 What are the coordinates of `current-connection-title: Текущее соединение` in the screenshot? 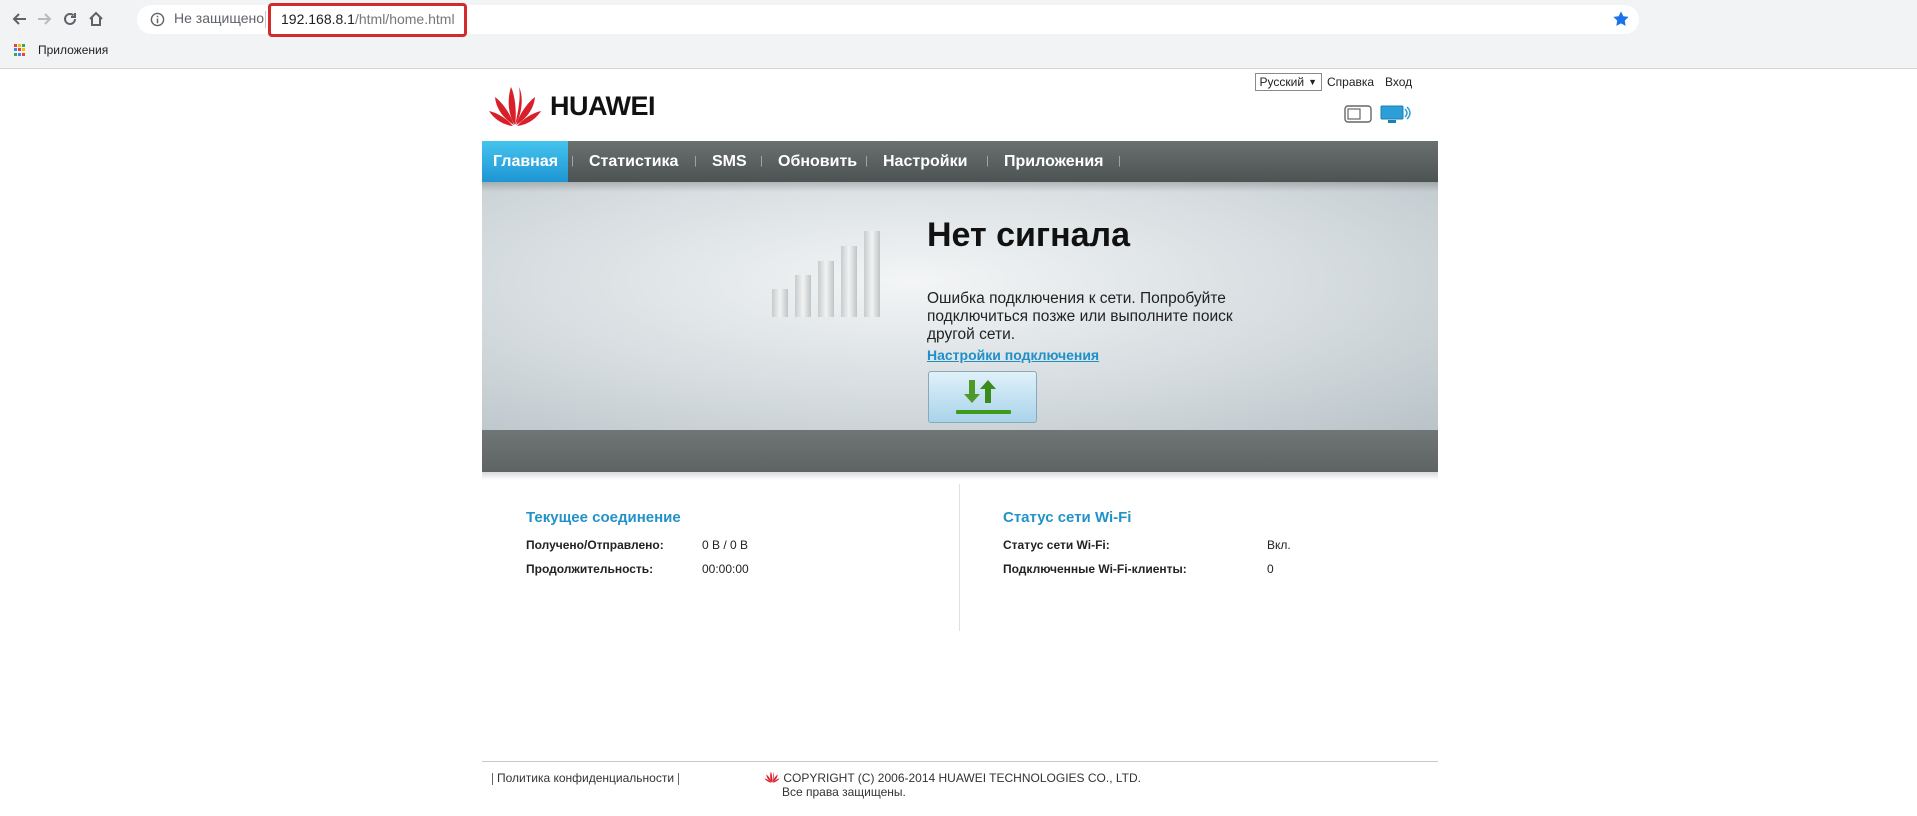 It's located at (603, 517).